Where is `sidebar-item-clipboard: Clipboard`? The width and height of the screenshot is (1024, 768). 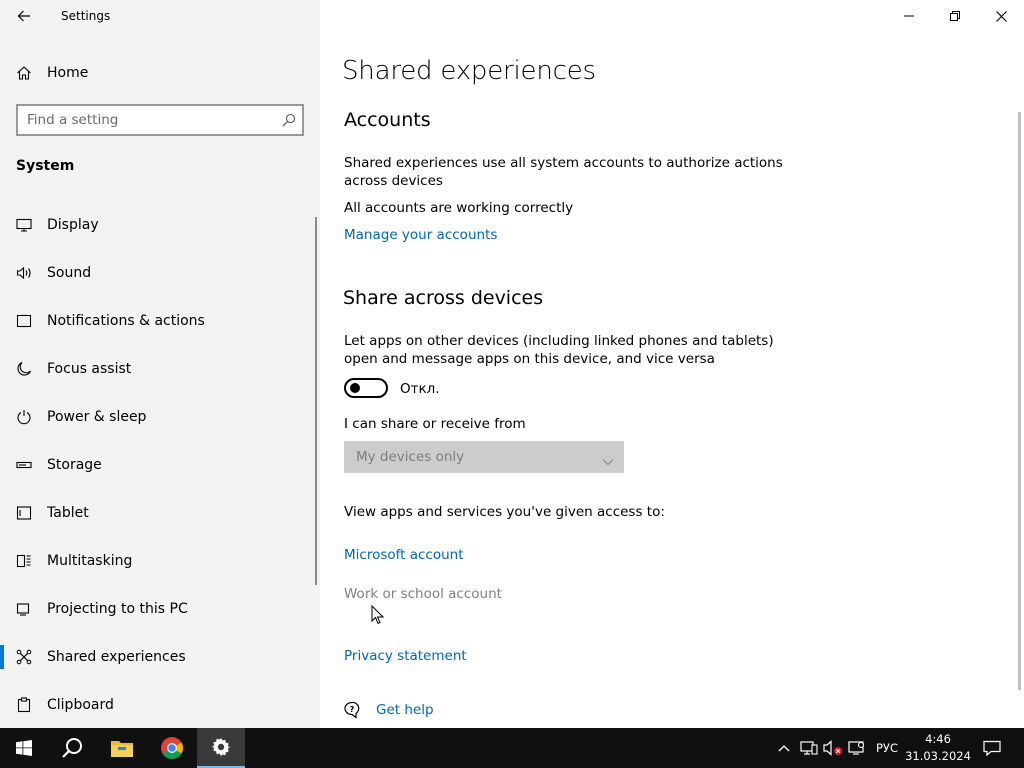
sidebar-item-clipboard: Clipboard is located at coordinates (160, 705).